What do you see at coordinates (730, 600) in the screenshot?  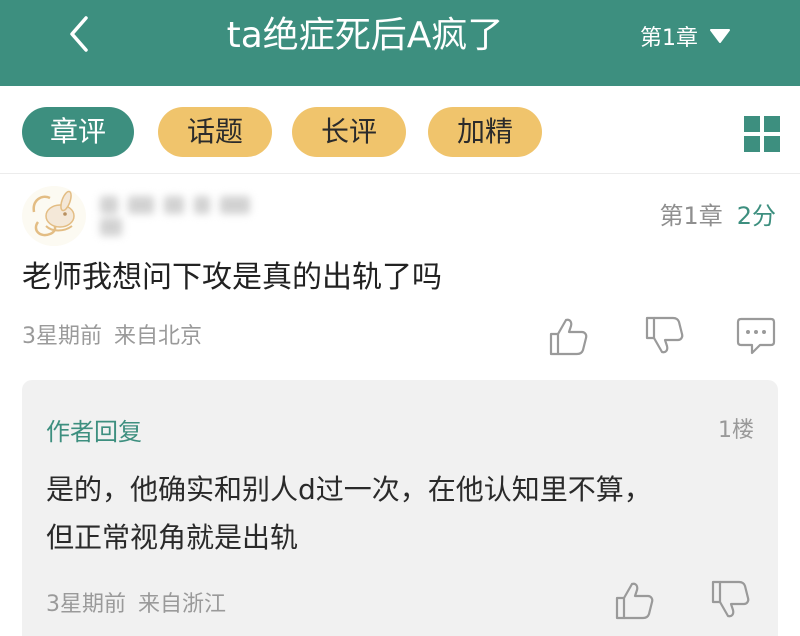 I see `reply-thumbs-down-icon` at bounding box center [730, 600].